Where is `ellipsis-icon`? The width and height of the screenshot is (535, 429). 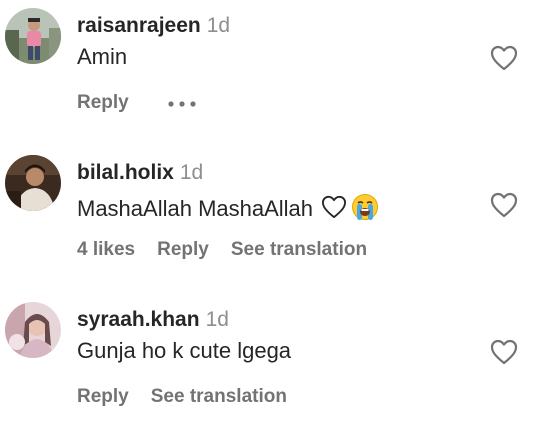 ellipsis-icon is located at coordinates (182, 102).